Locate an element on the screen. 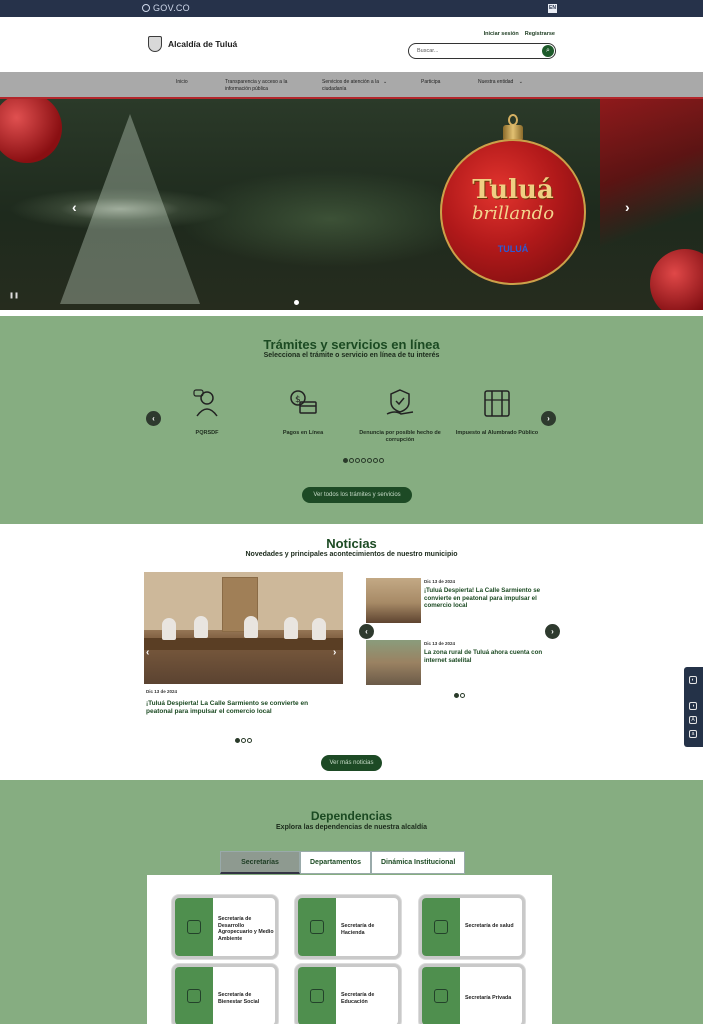 The height and width of the screenshot is (1024, 703). dependency-card: Secretaría de Educación is located at coordinates (348, 994).